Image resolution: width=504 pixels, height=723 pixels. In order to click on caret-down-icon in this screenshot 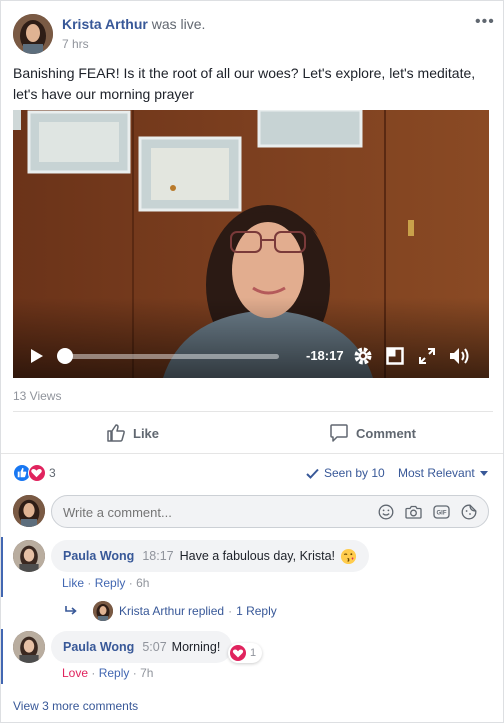, I will do `click(483, 473)`.